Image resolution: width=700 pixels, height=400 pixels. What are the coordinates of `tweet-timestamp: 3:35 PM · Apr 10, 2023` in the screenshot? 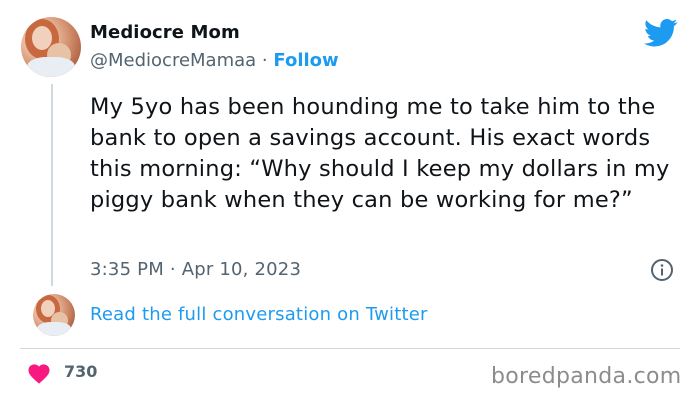 It's located at (195, 269).